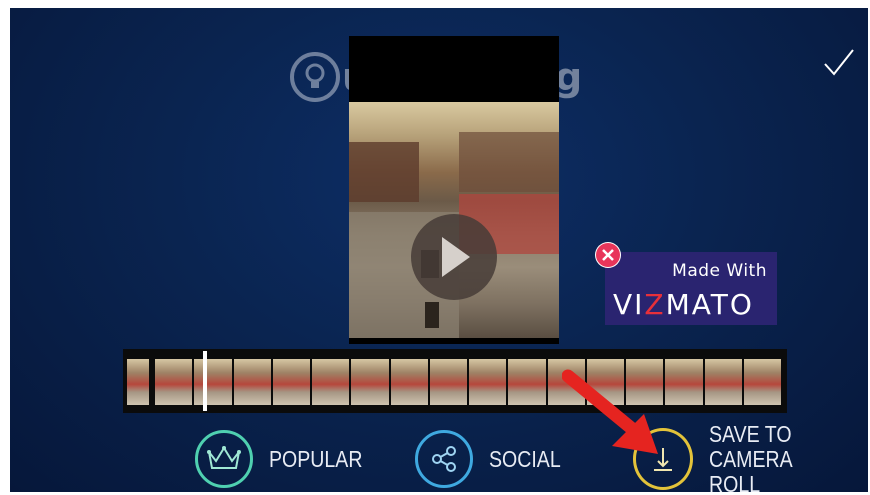  I want to click on brand-part: MATO, so click(709, 304).